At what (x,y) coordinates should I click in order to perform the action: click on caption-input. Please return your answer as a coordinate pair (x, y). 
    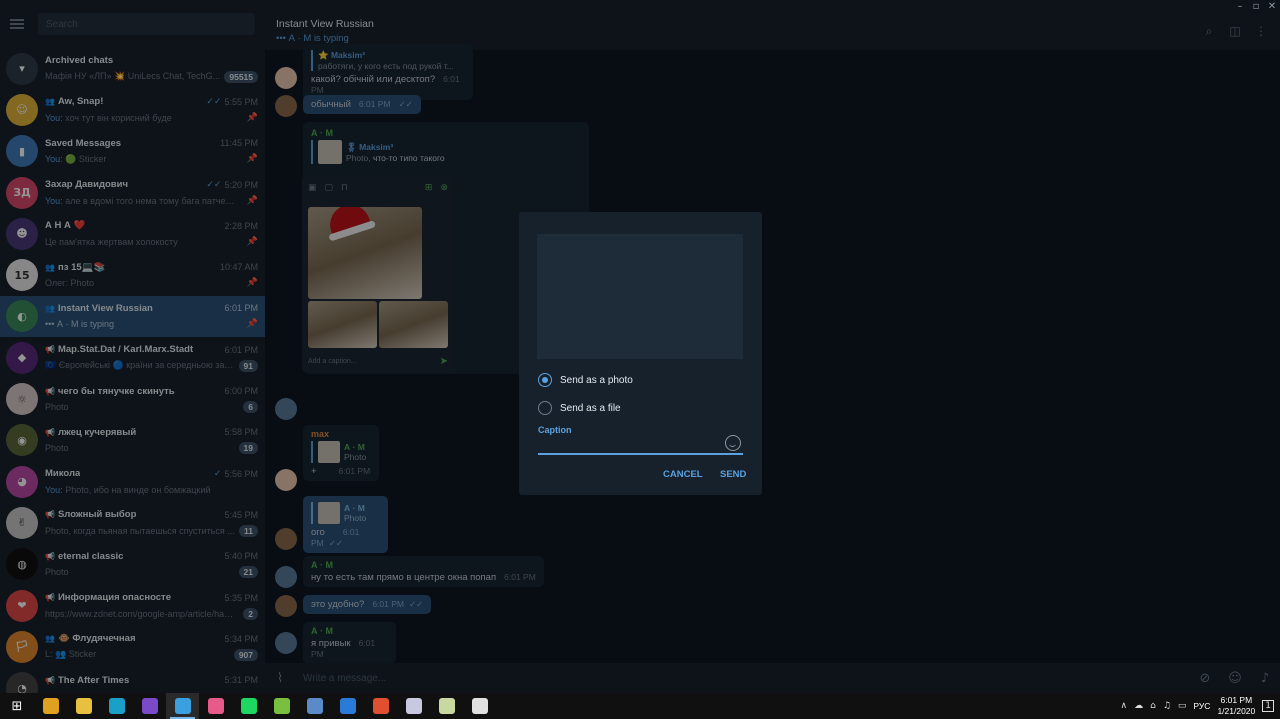
    Looking at the image, I should click on (640, 445).